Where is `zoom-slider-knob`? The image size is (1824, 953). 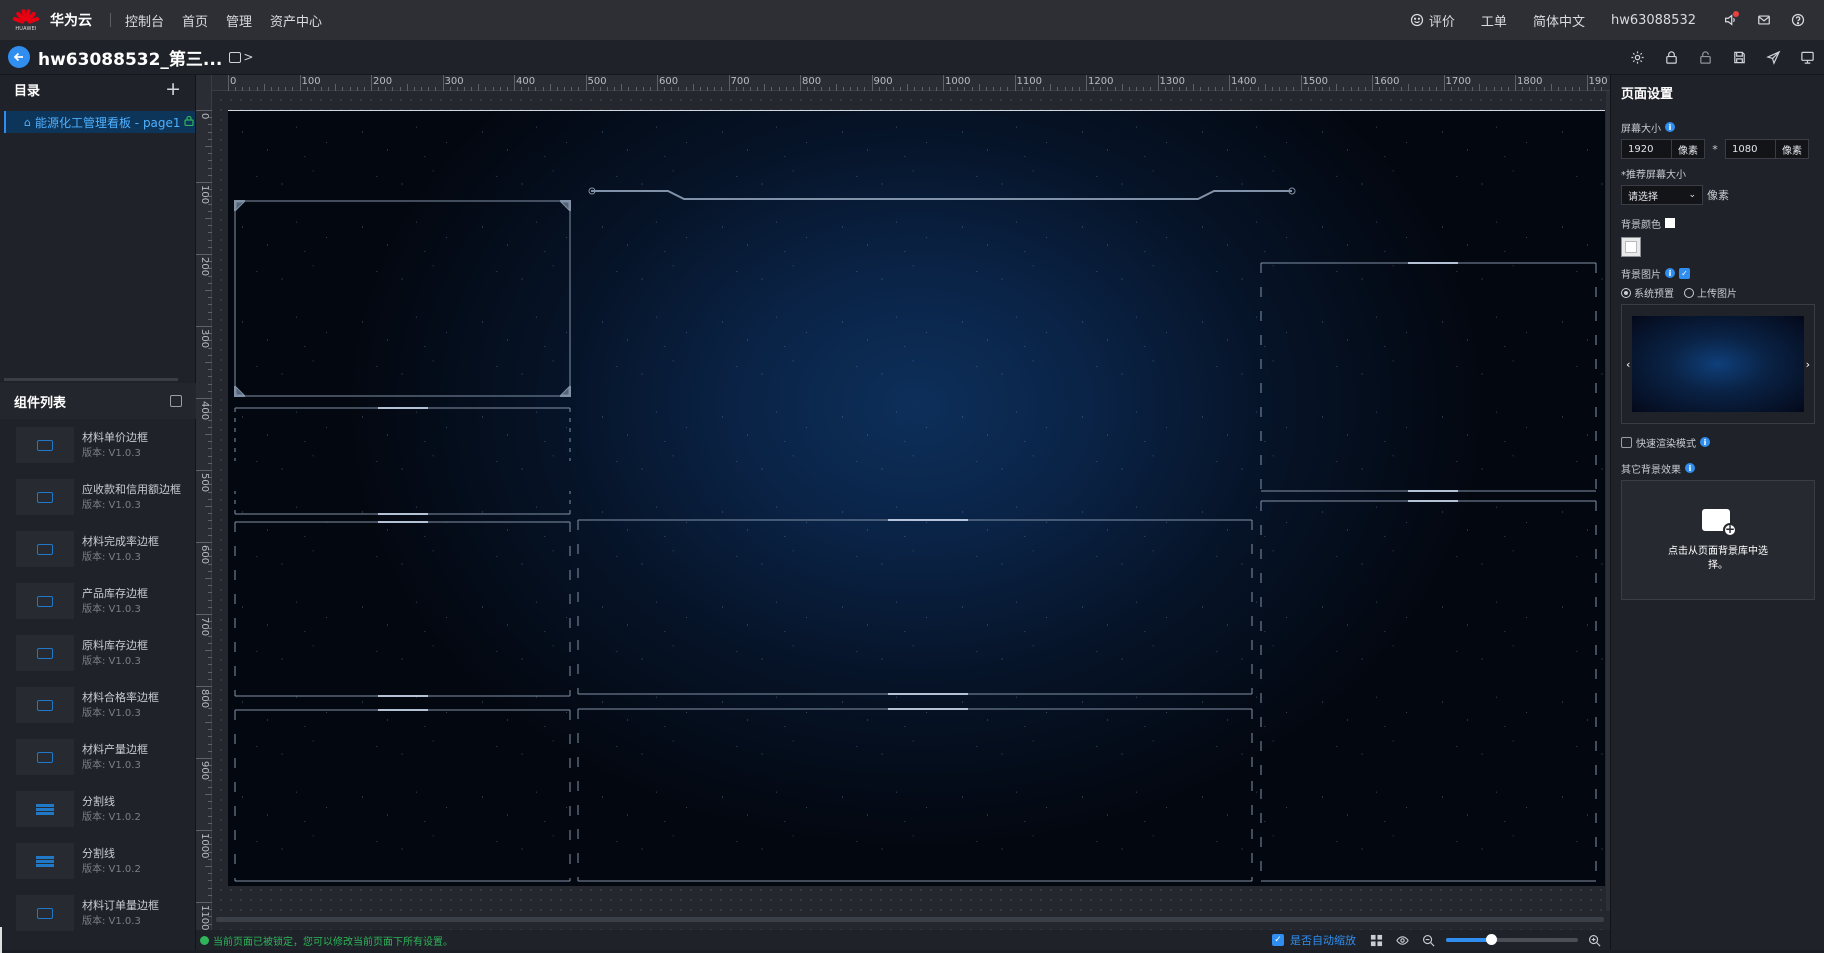 zoom-slider-knob is located at coordinates (1491, 939).